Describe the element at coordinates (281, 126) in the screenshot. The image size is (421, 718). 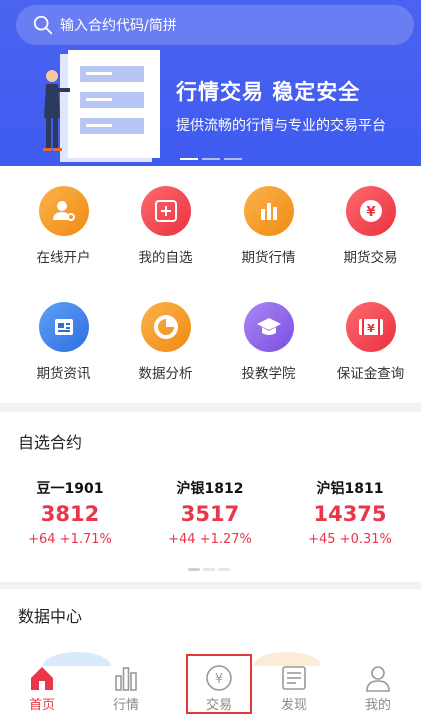
I see `banner-subtitle: 提供流畅的行情与专业的交易平台` at that location.